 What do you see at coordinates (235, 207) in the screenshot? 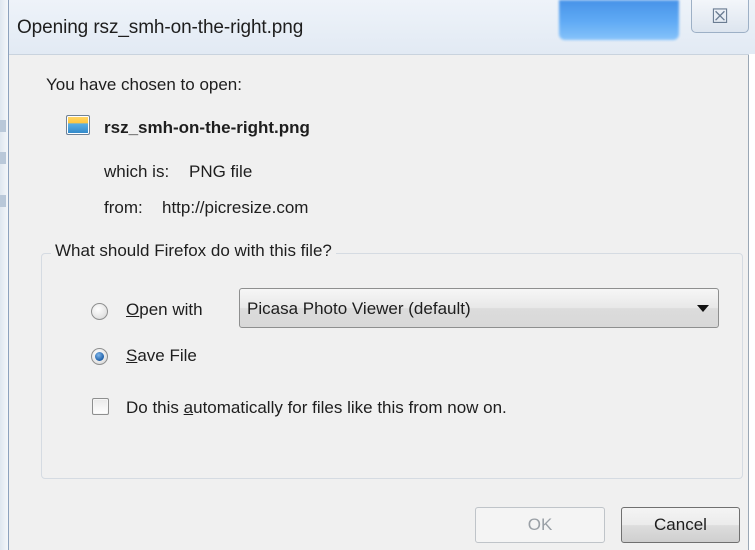
I see `file-source-value: http://picresize.com` at bounding box center [235, 207].